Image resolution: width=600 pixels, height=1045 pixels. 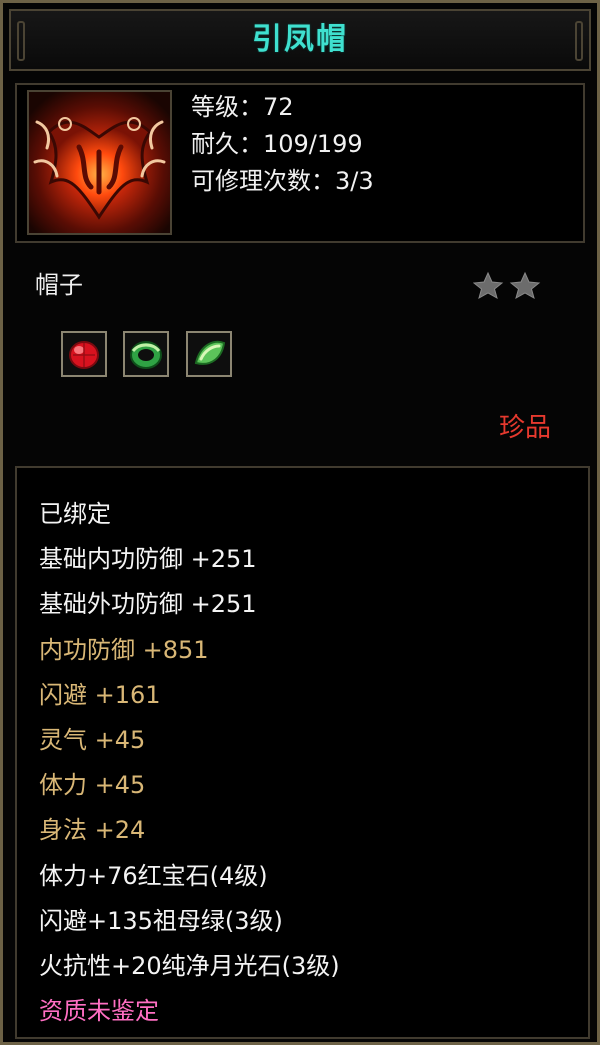 What do you see at coordinates (189, 966) in the screenshot?
I see `gem-bonus-moonstone: 火抗性+20纯净月光石(3级)` at bounding box center [189, 966].